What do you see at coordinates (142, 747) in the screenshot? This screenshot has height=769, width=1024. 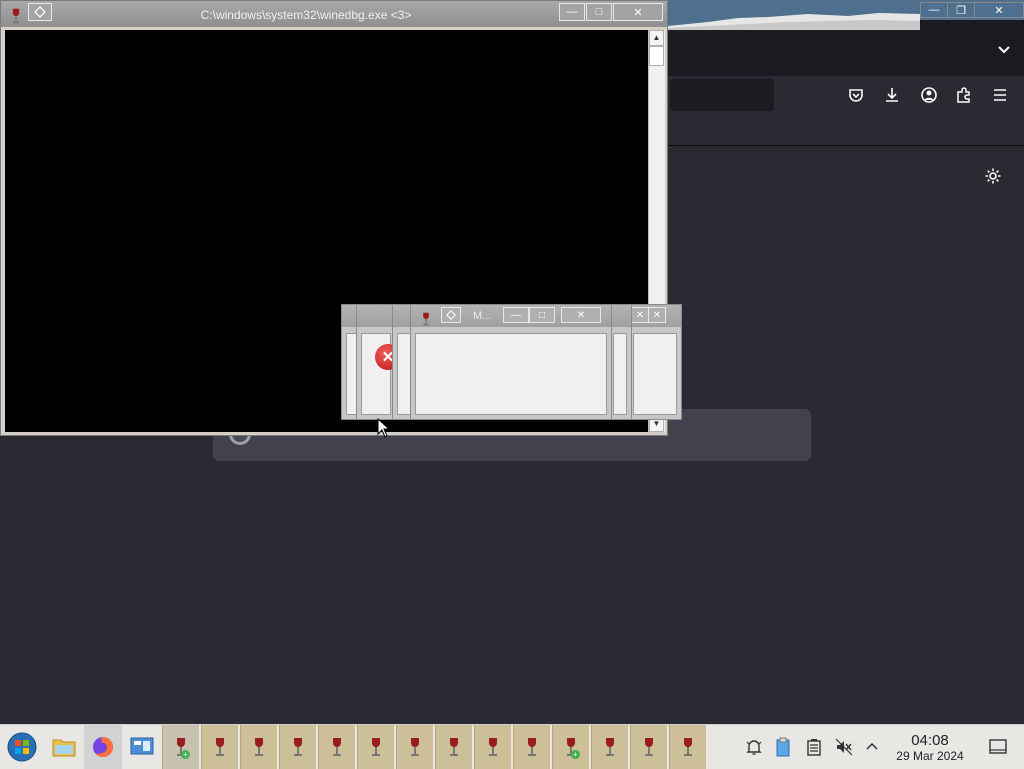 I see `control-panel-icon` at bounding box center [142, 747].